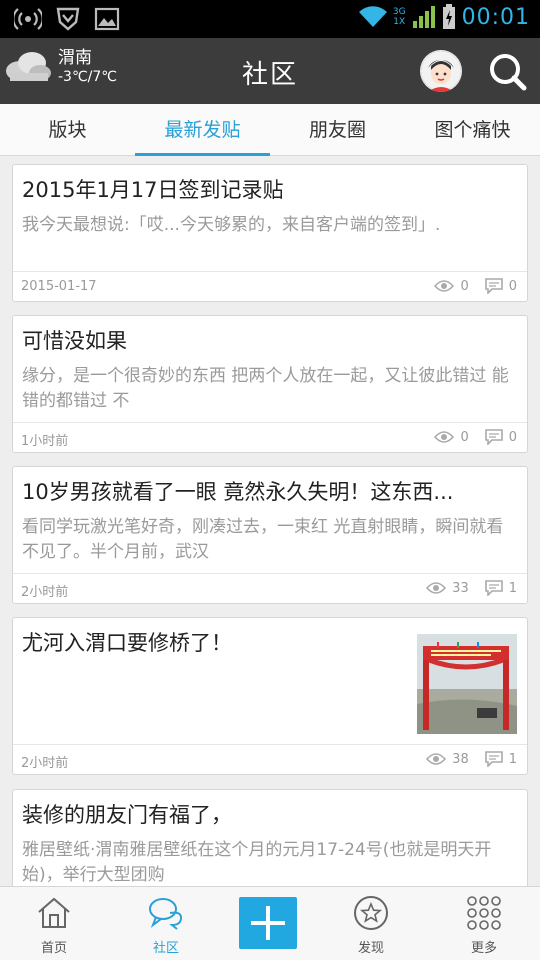 The width and height of the screenshot is (540, 960). Describe the element at coordinates (88, 77) in the screenshot. I see `weather-temperature: -3℃/7℃` at that location.